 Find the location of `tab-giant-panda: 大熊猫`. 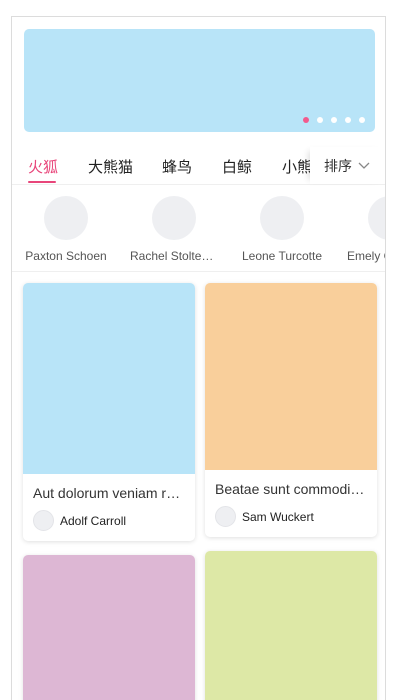

tab-giant-panda: 大熊猫 is located at coordinates (110, 166).